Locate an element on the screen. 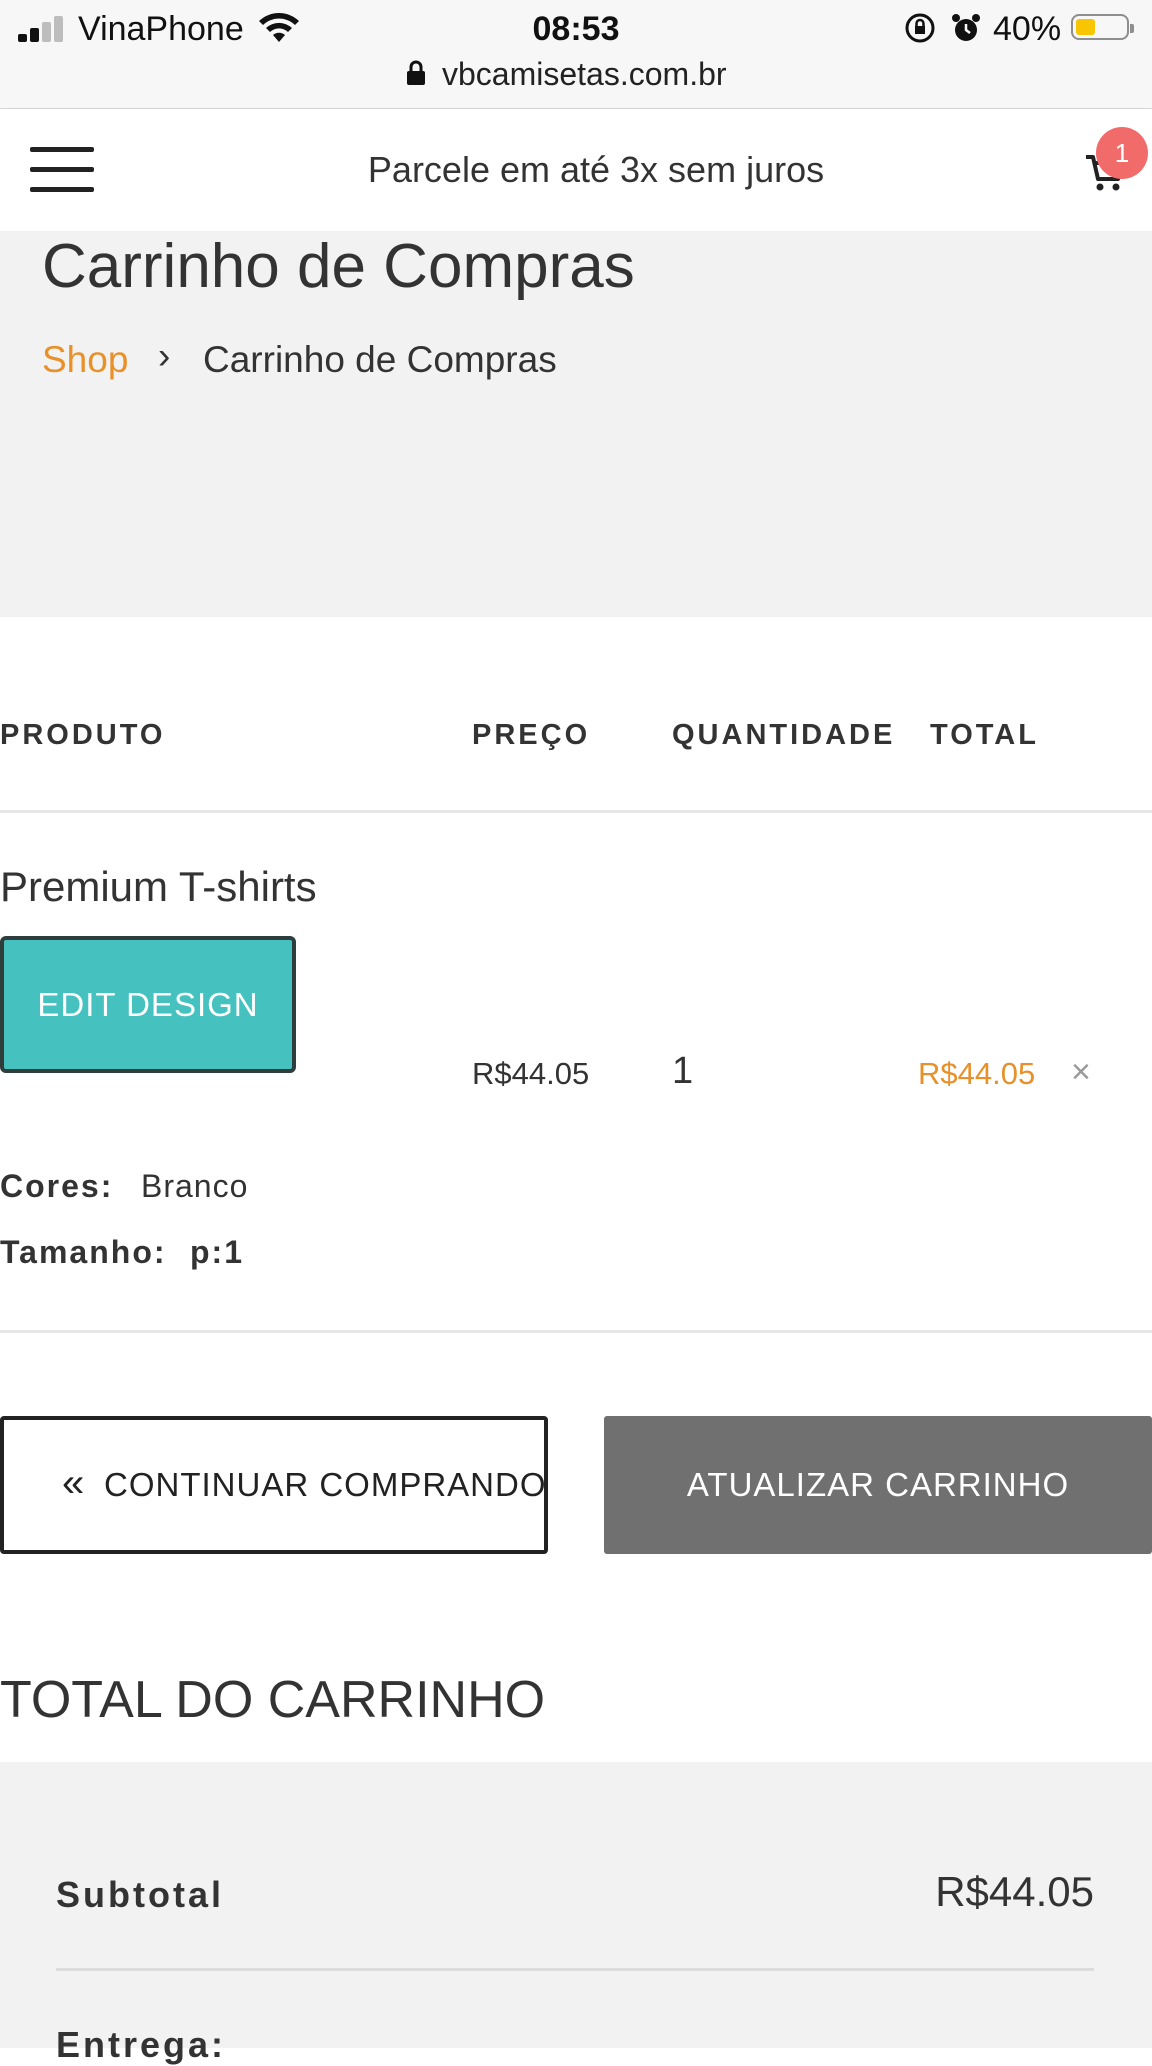 The width and height of the screenshot is (1152, 2066). edit-design-button: EDIT DESIGN is located at coordinates (148, 1004).